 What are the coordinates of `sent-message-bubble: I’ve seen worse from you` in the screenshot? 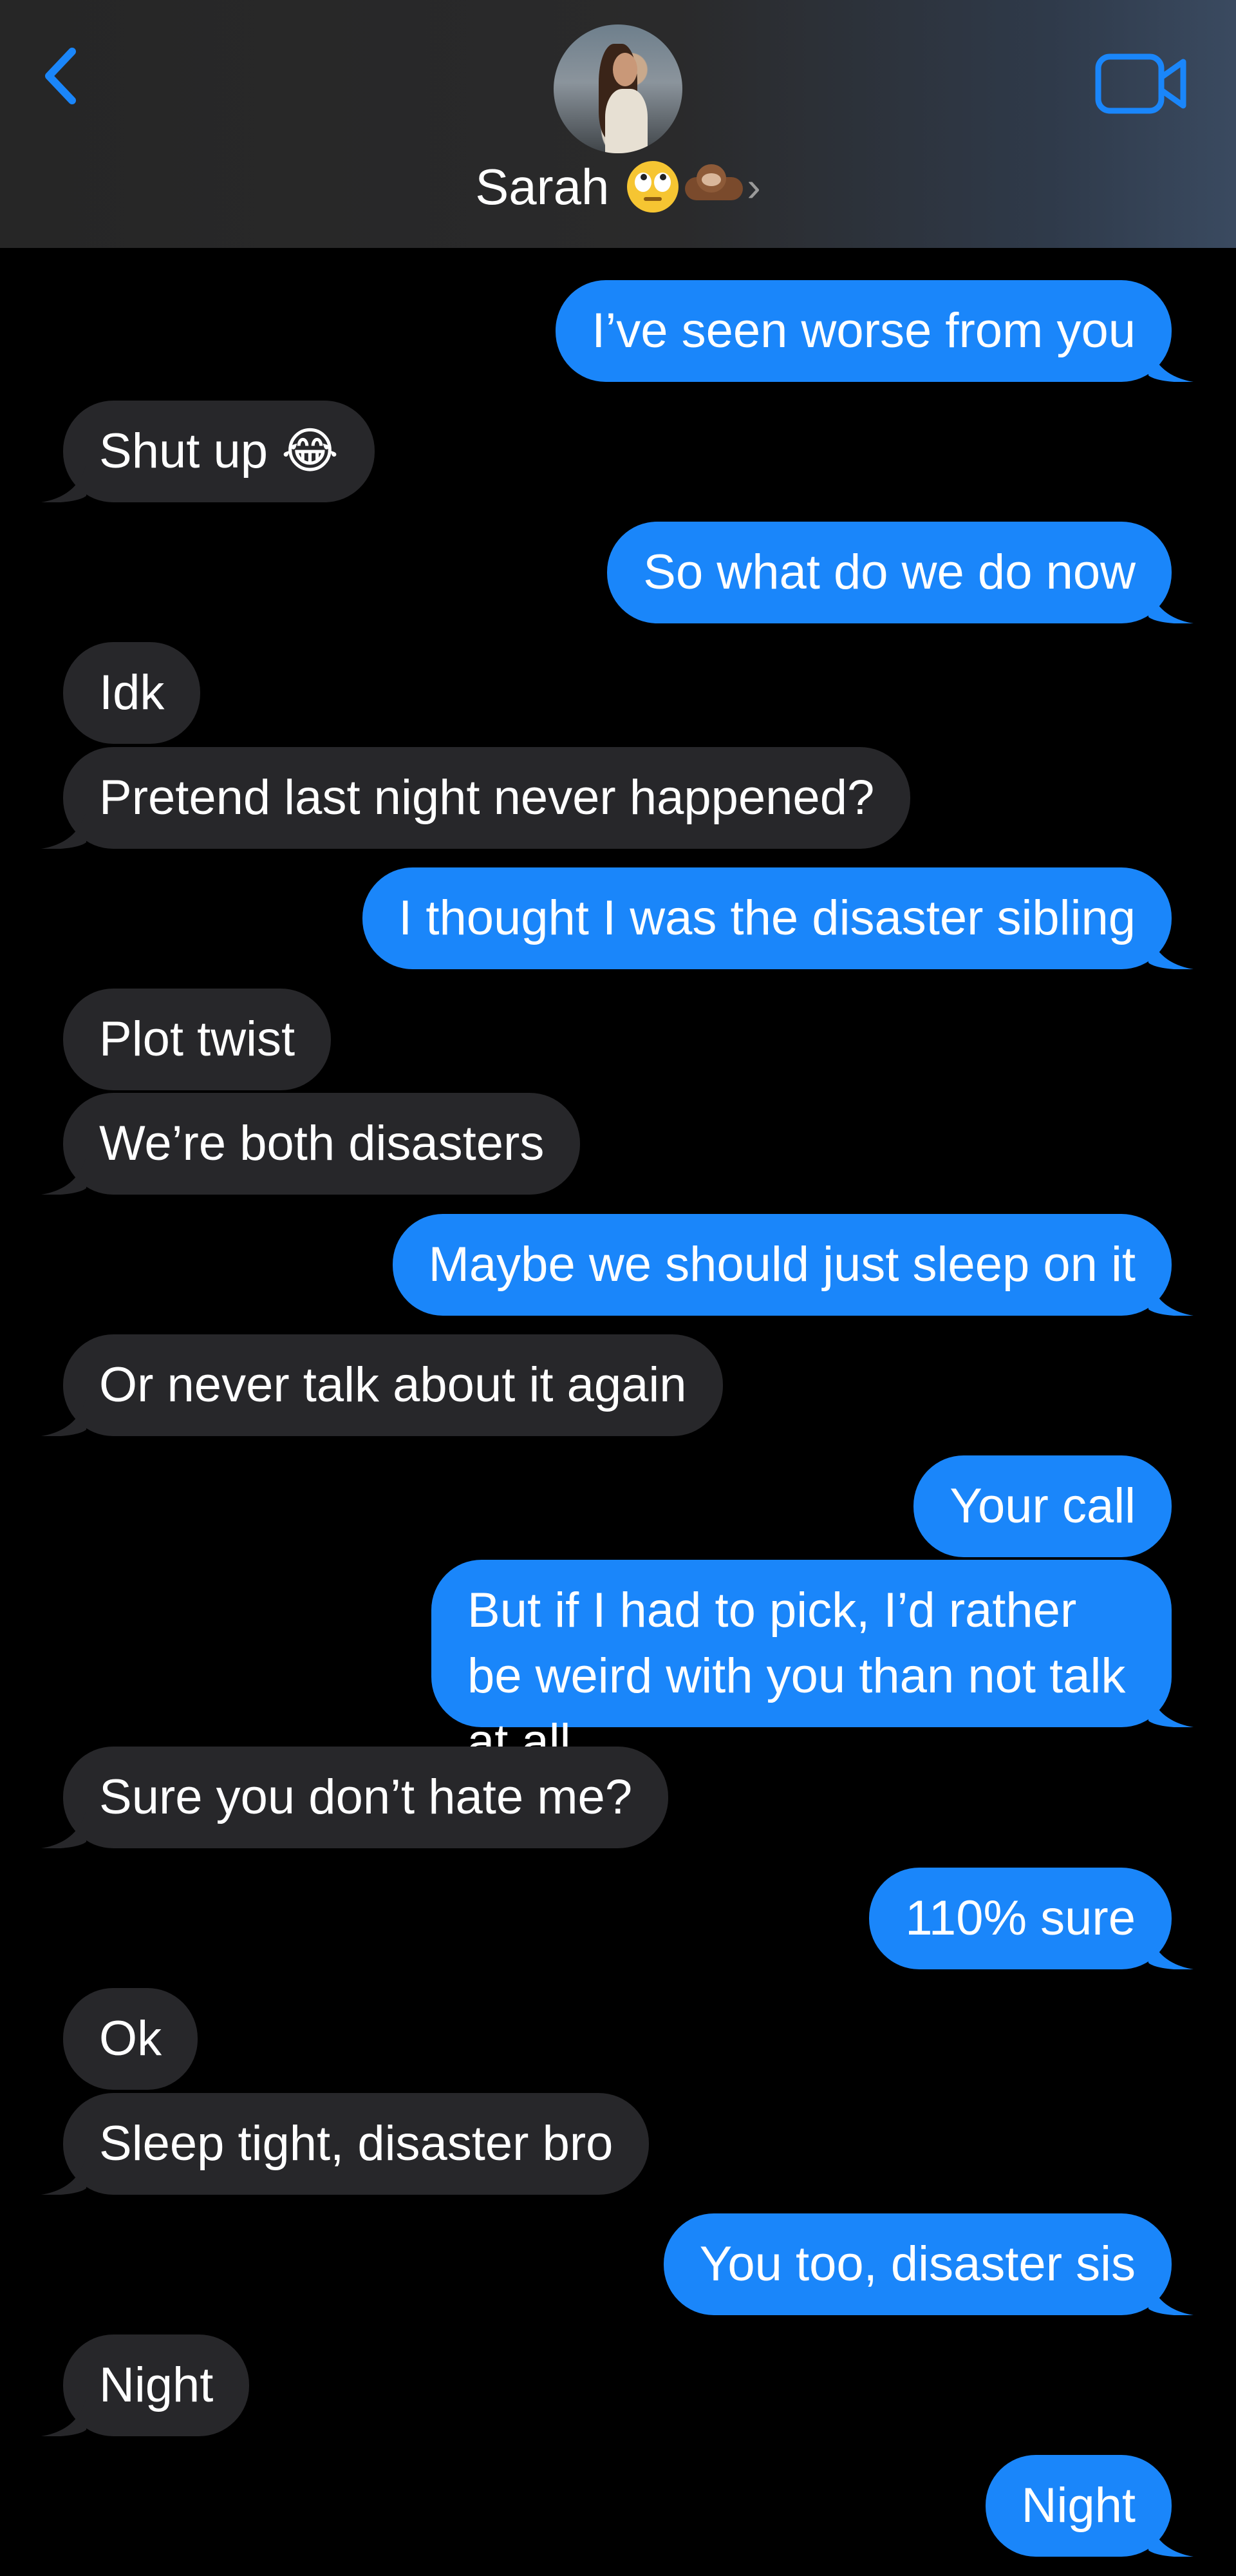 It's located at (864, 331).